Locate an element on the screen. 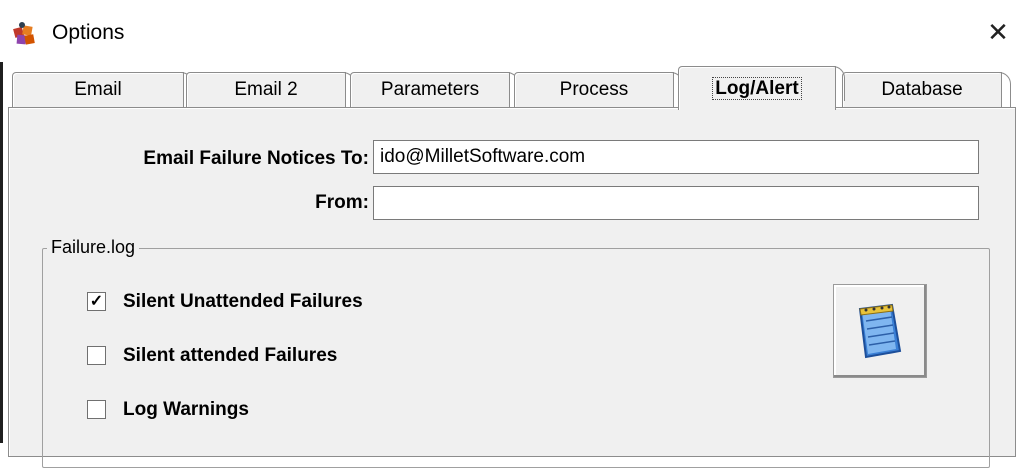 This screenshot has width=1024, height=468. tab-label: Email is located at coordinates (98, 89).